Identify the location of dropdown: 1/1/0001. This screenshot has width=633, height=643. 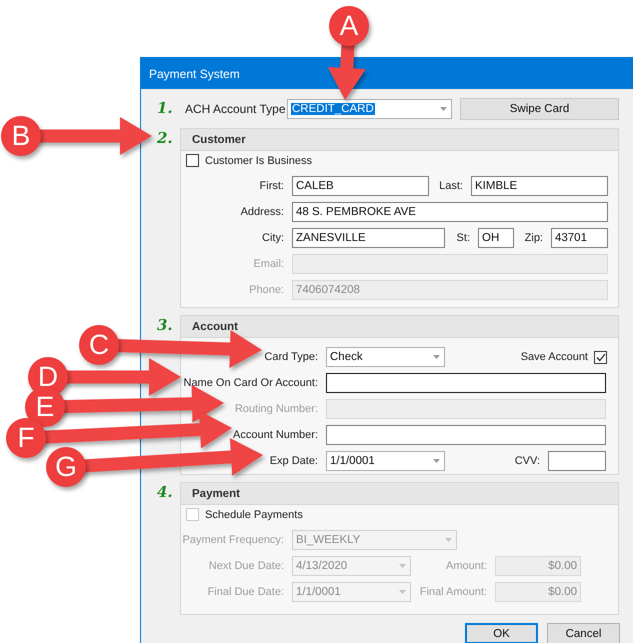
(385, 461).